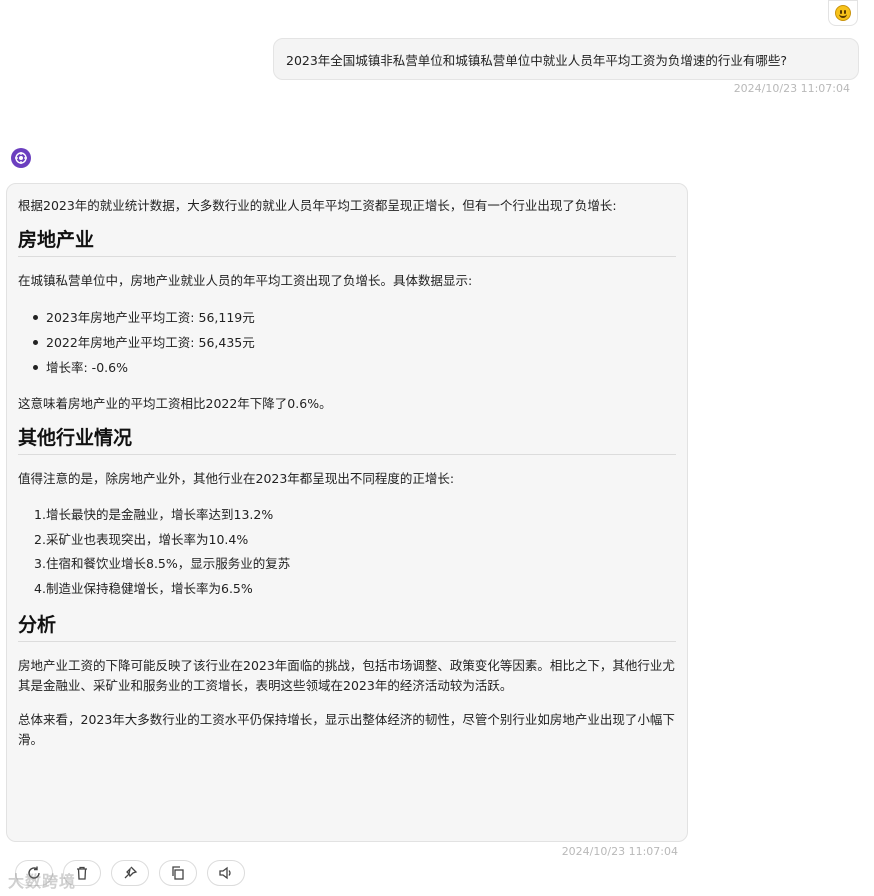 Image resolution: width=874 pixels, height=896 pixels. I want to click on section-paragraph: 这意味着房地产业的平均工资相比2022年下降了0.6%。, so click(175, 403).